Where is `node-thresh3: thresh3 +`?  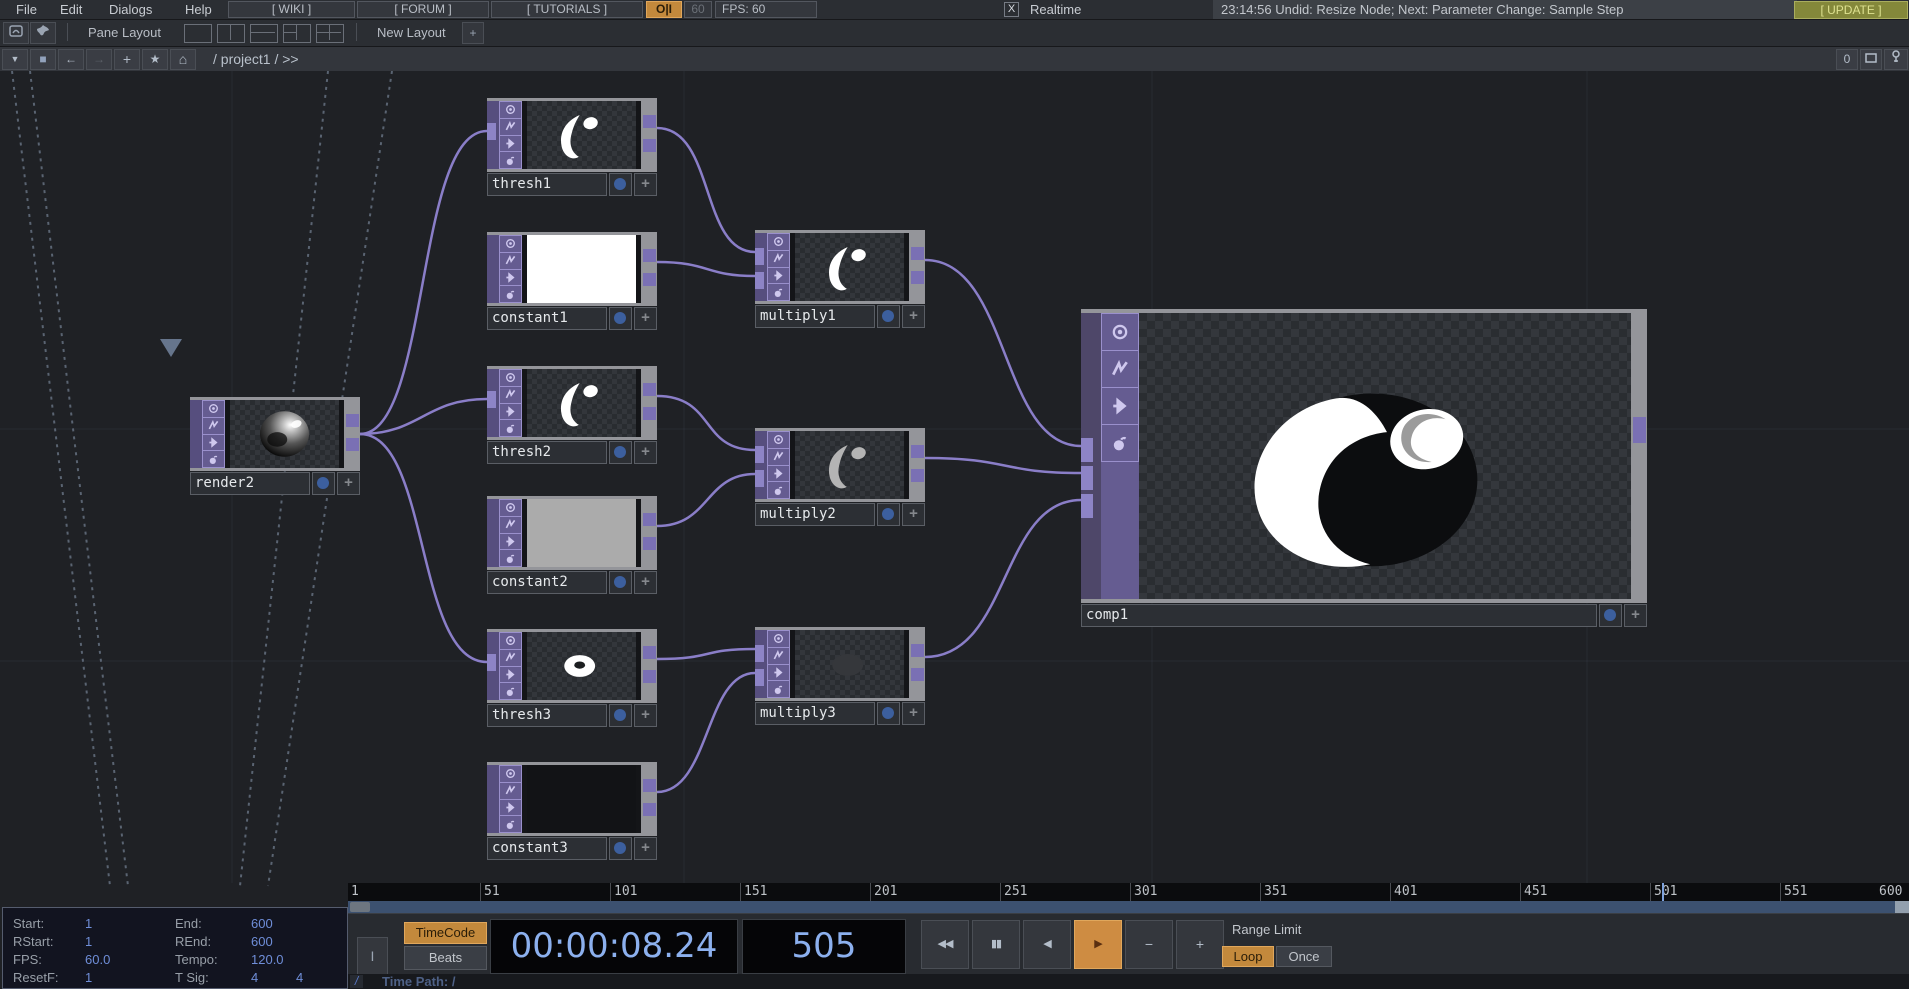
node-thresh3: thresh3 + is located at coordinates (572, 678).